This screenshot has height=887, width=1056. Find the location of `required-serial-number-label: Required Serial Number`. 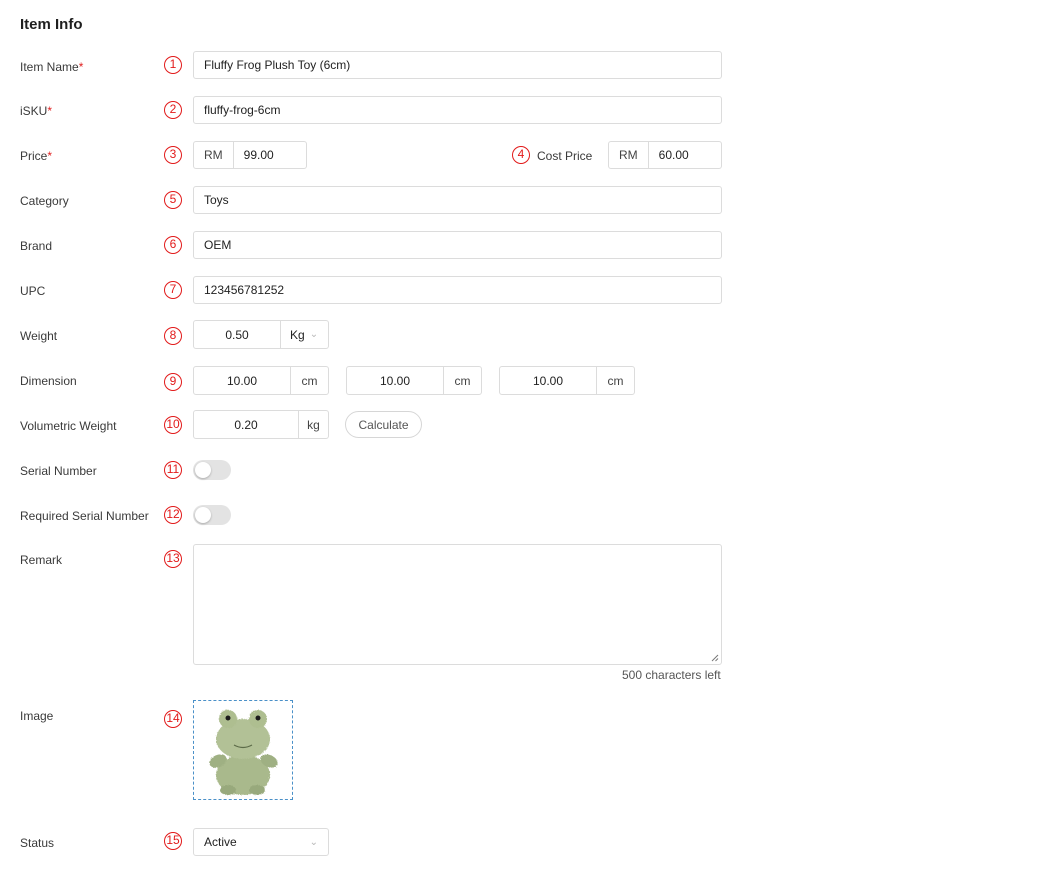

required-serial-number-label: Required Serial Number is located at coordinates (84, 516).